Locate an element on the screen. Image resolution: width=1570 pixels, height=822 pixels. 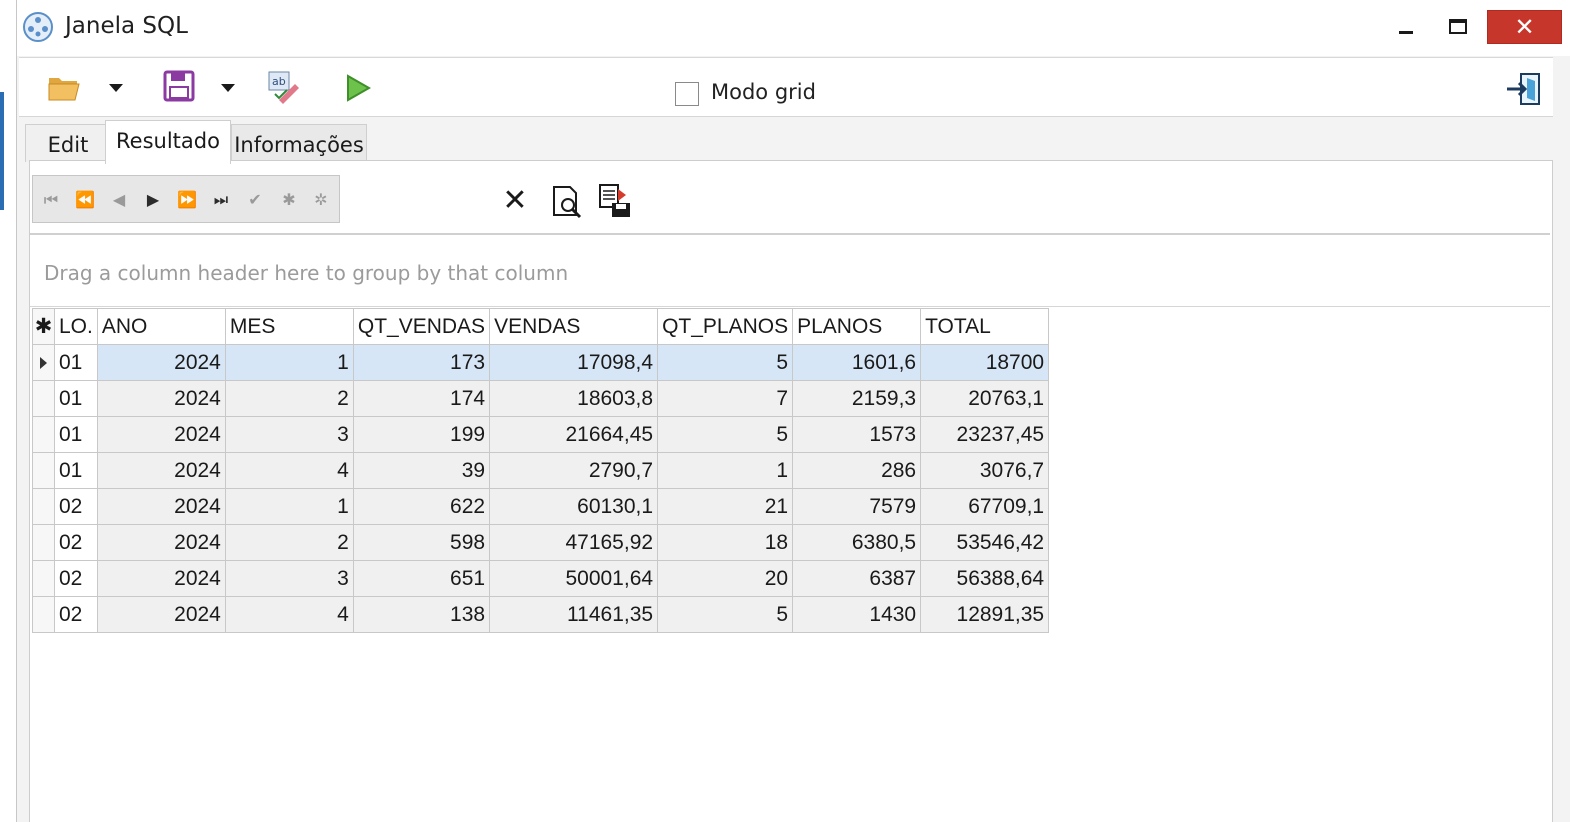
grid-cell: 12891,35 is located at coordinates (985, 614).